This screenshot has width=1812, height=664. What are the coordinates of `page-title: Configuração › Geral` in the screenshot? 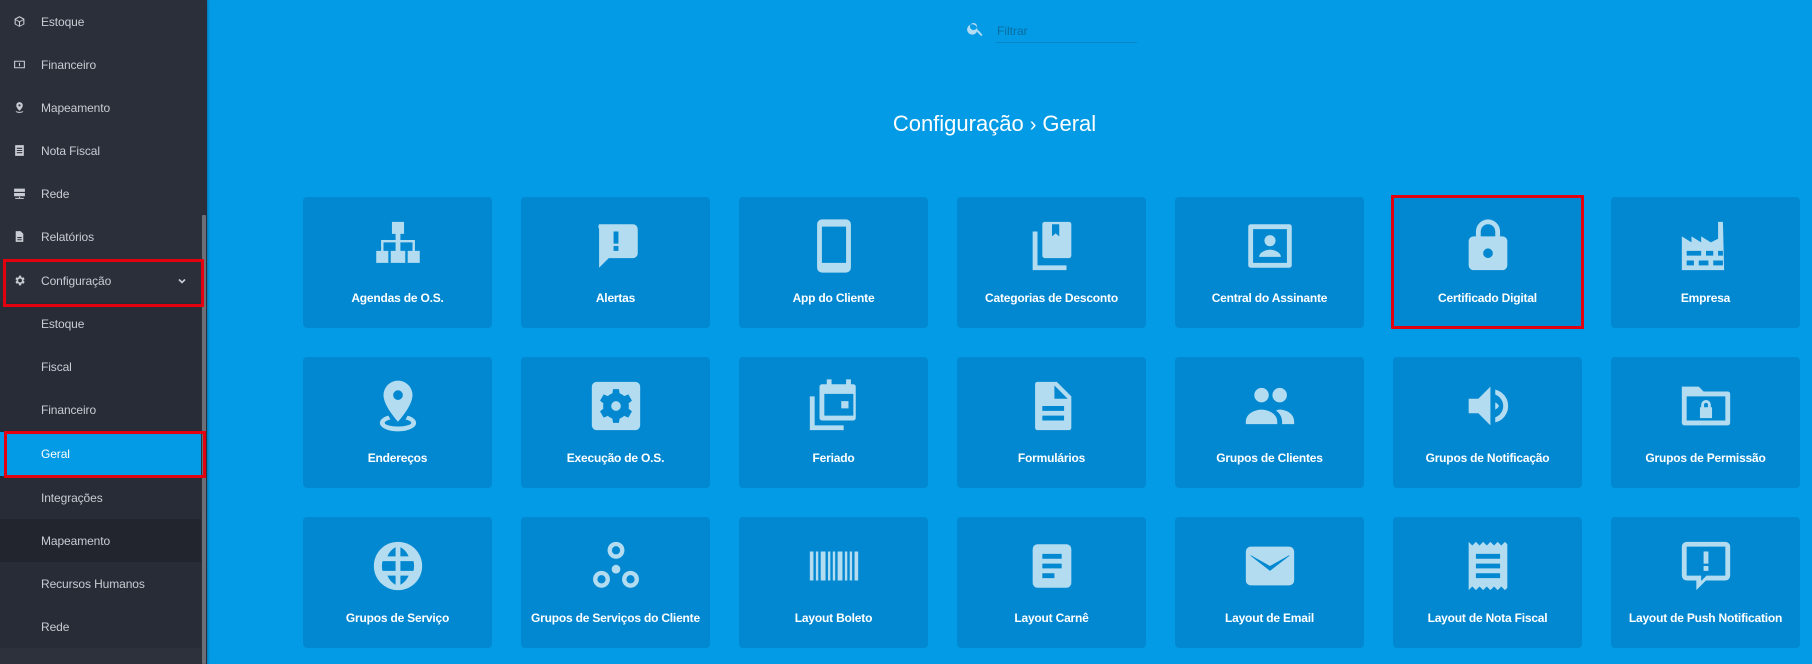 It's located at (1009, 124).